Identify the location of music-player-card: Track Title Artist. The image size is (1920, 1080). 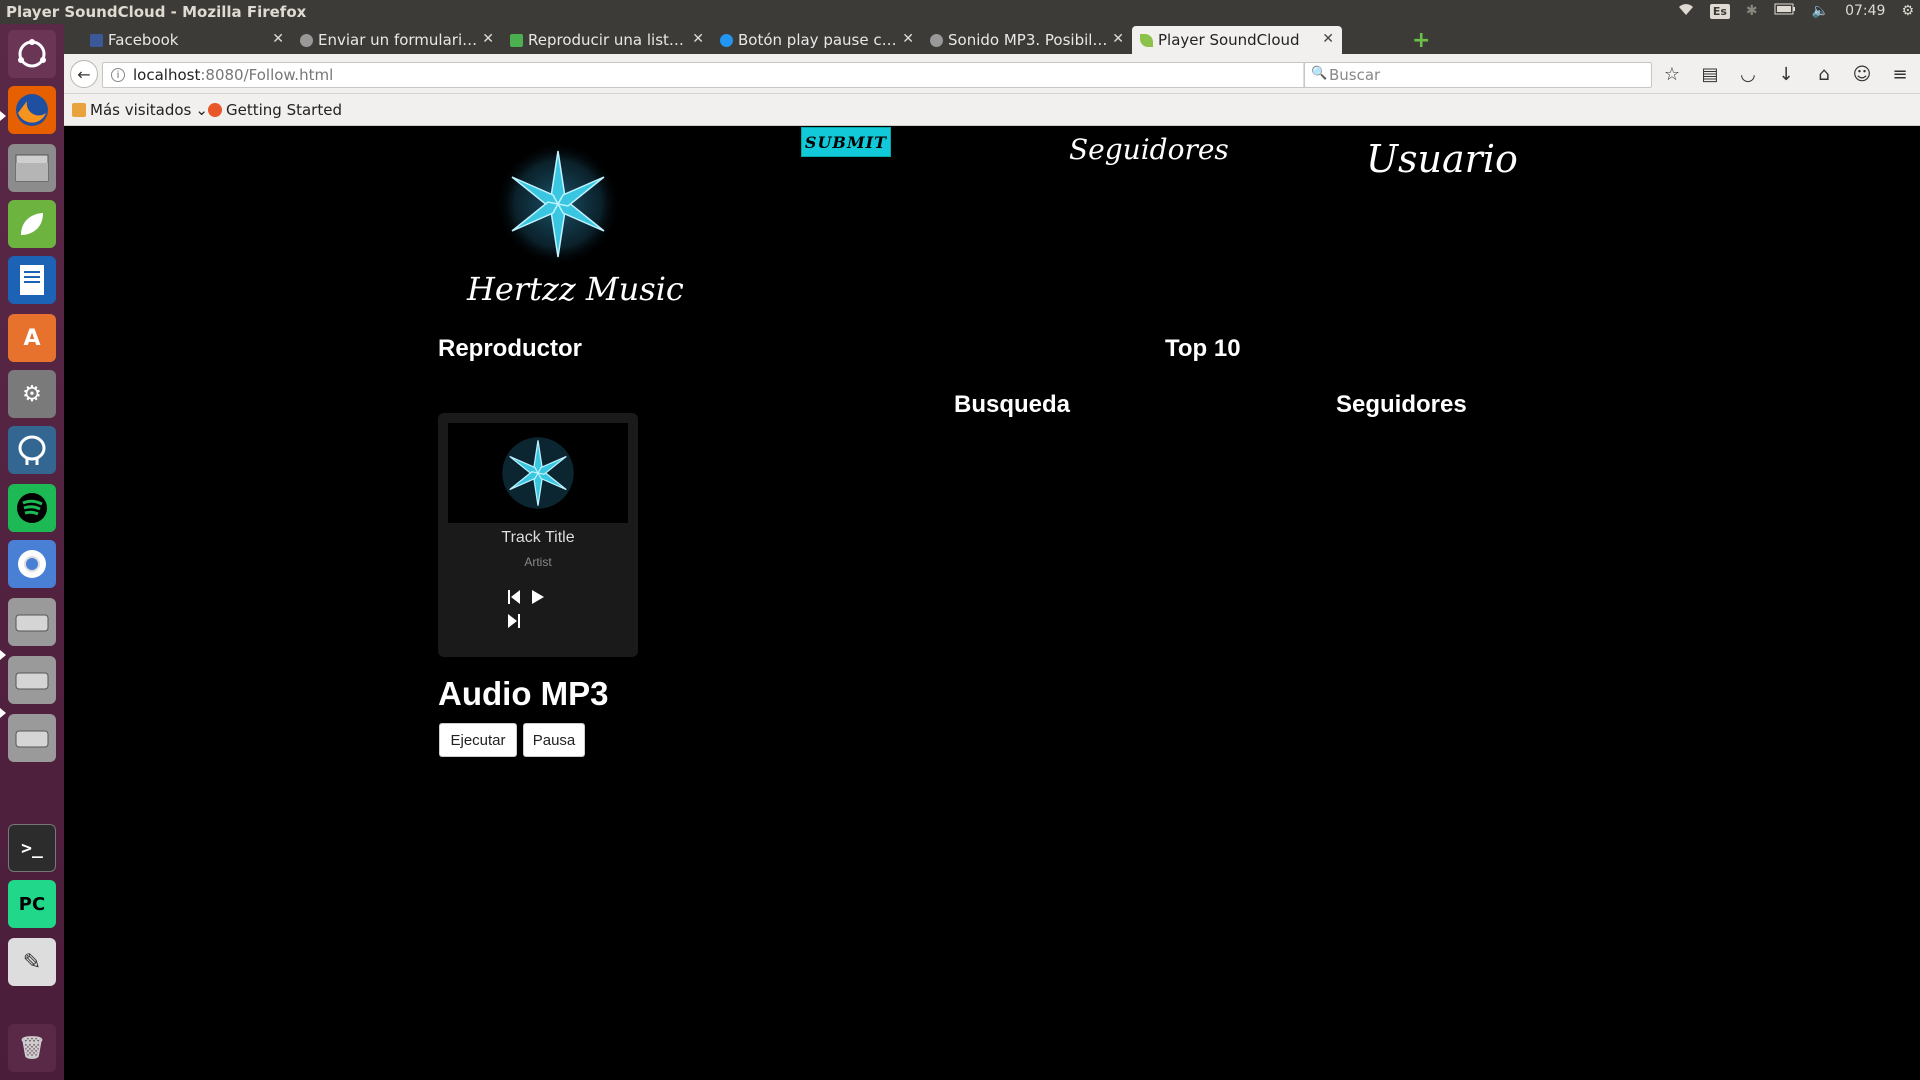
(538, 535).